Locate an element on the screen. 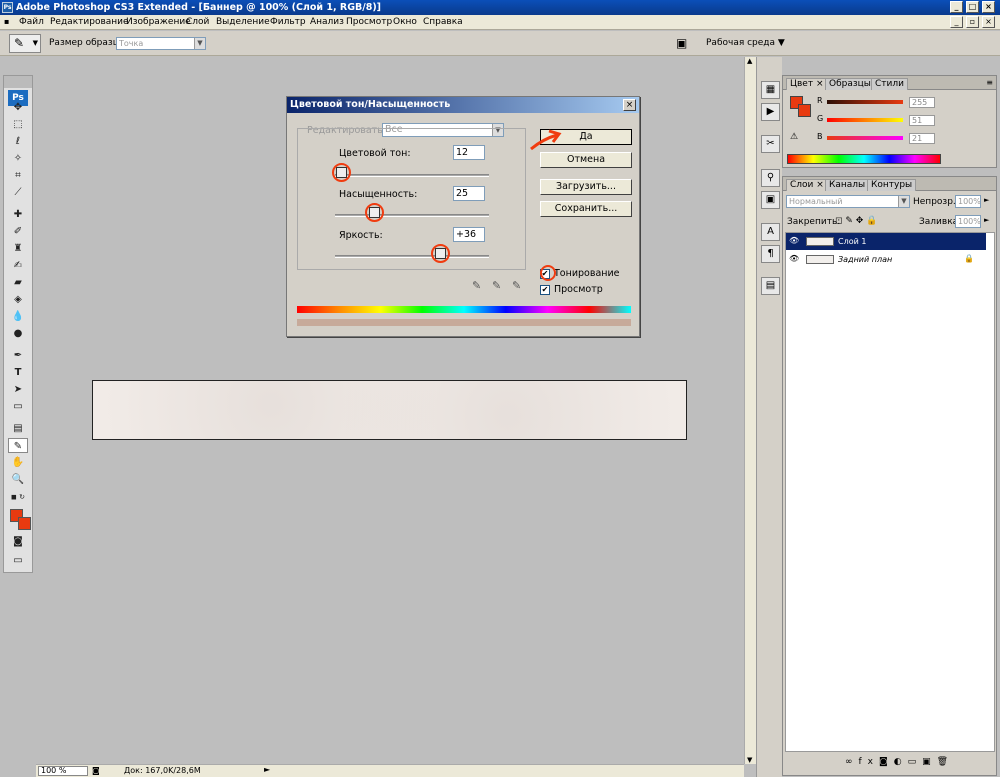  horizontal-scrollbar: 100 % ◙ Док: 167,0K/28,6M ► is located at coordinates (390, 770).